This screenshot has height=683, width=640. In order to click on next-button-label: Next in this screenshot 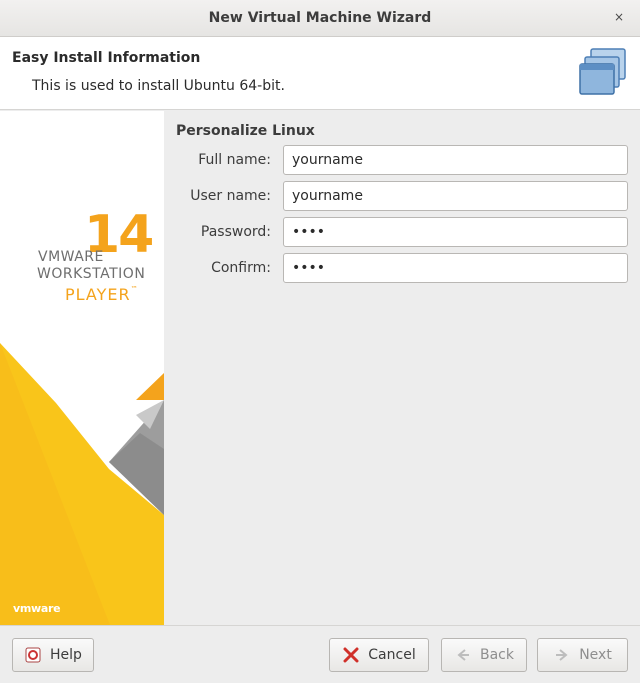, I will do `click(595, 655)`.